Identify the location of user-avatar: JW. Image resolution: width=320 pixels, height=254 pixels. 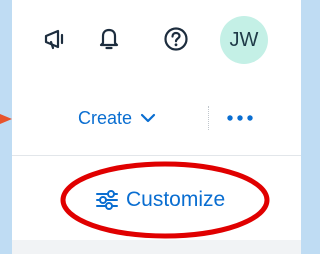
(244, 40).